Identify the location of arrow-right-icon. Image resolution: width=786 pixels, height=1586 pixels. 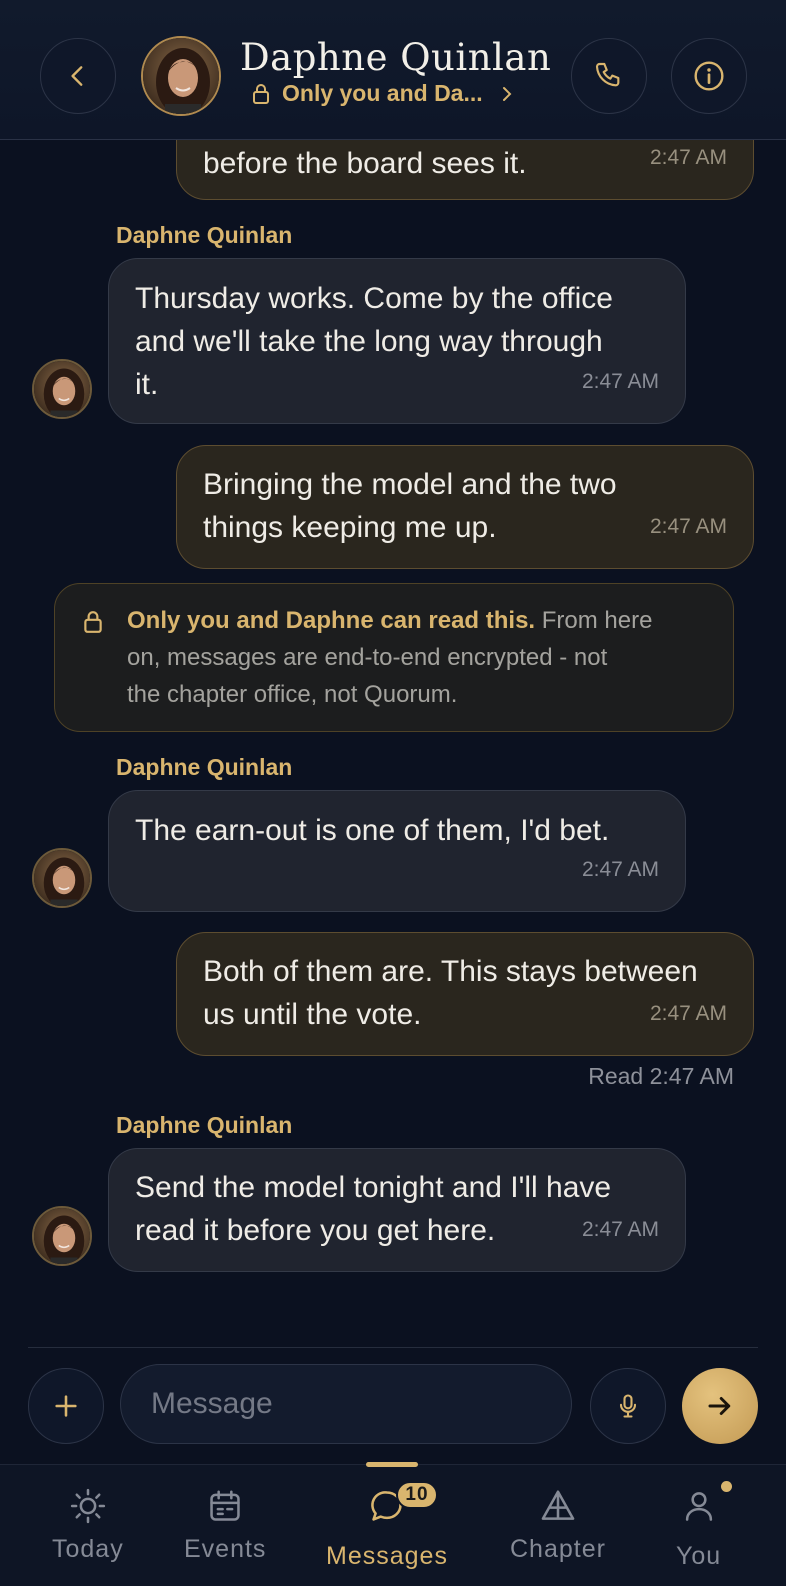
(719, 1406).